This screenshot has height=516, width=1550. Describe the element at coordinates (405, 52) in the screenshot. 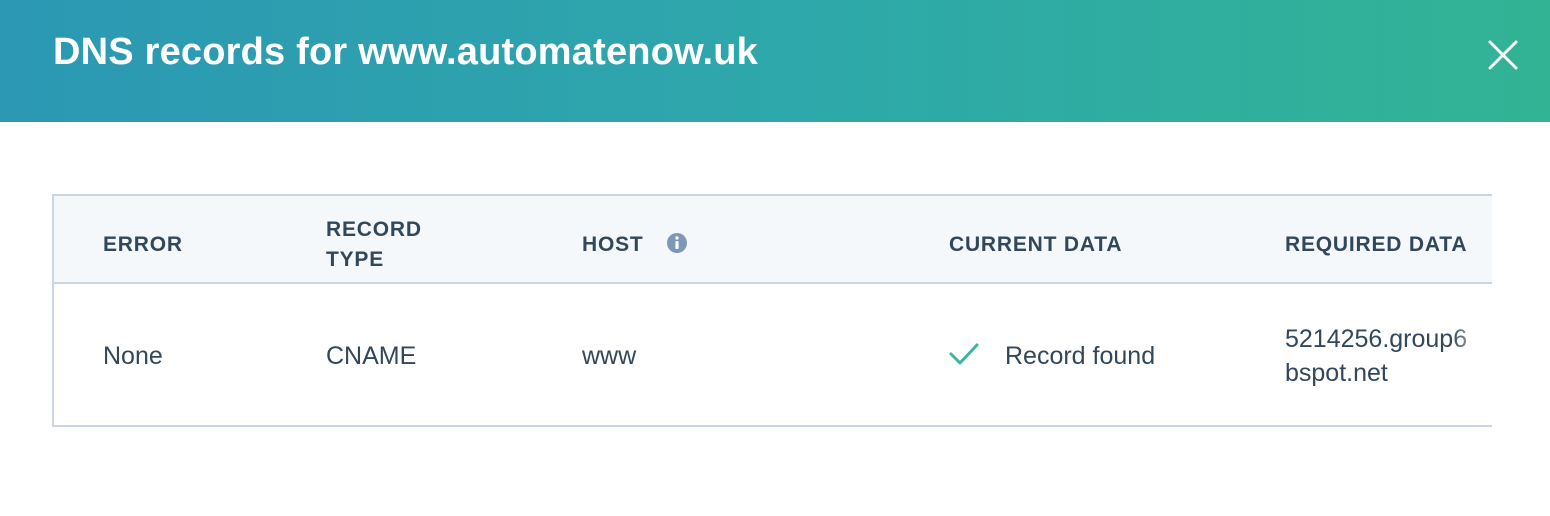

I see `modal-title: DNS records for www.automatenow.uk` at that location.